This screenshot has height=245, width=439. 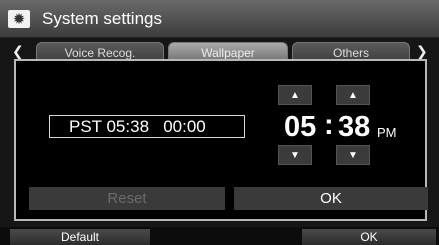 I want to click on default-button: Default, so click(x=80, y=237).